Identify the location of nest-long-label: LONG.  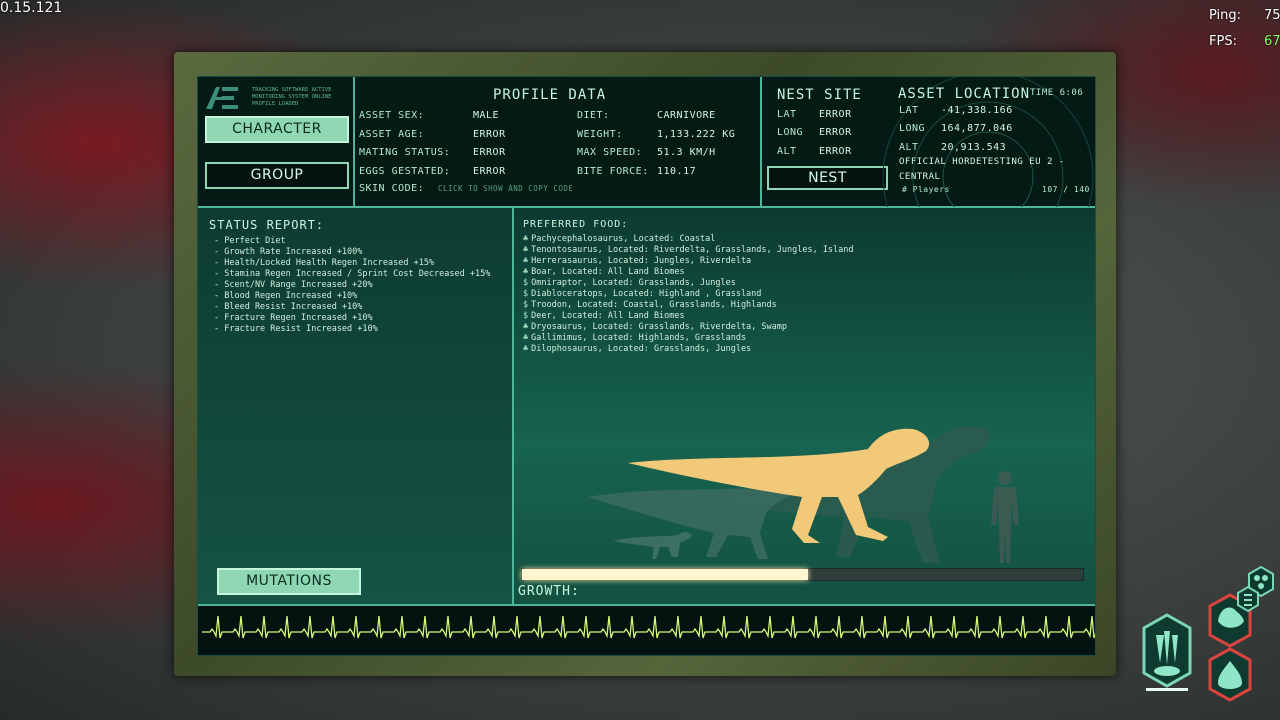
(790, 132).